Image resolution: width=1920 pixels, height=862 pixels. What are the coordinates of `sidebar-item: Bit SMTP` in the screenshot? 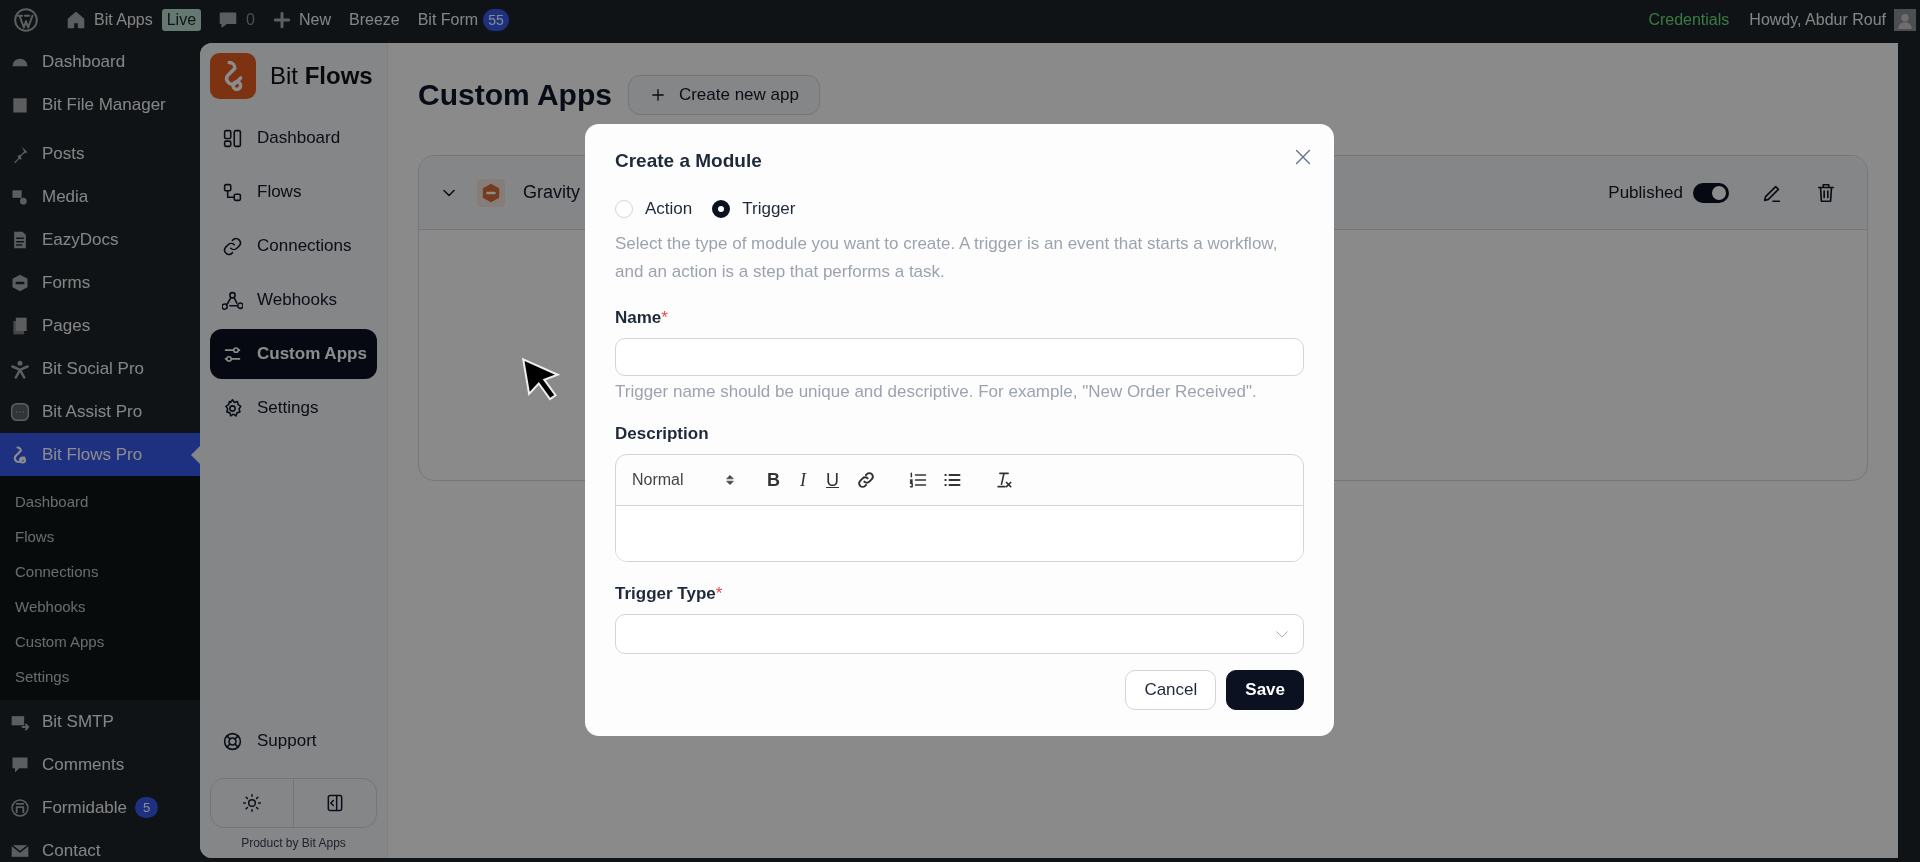 It's located at (100, 721).